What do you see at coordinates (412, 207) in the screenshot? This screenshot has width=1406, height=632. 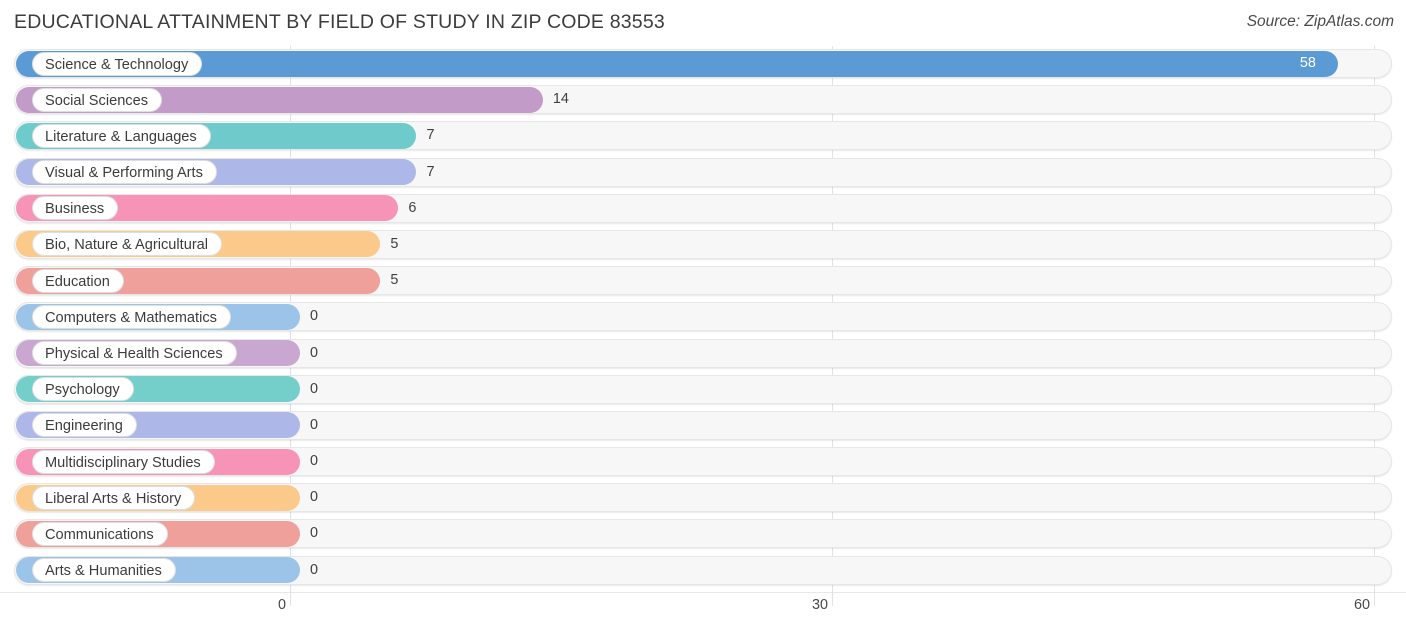 I see `bar-value-label: 6` at bounding box center [412, 207].